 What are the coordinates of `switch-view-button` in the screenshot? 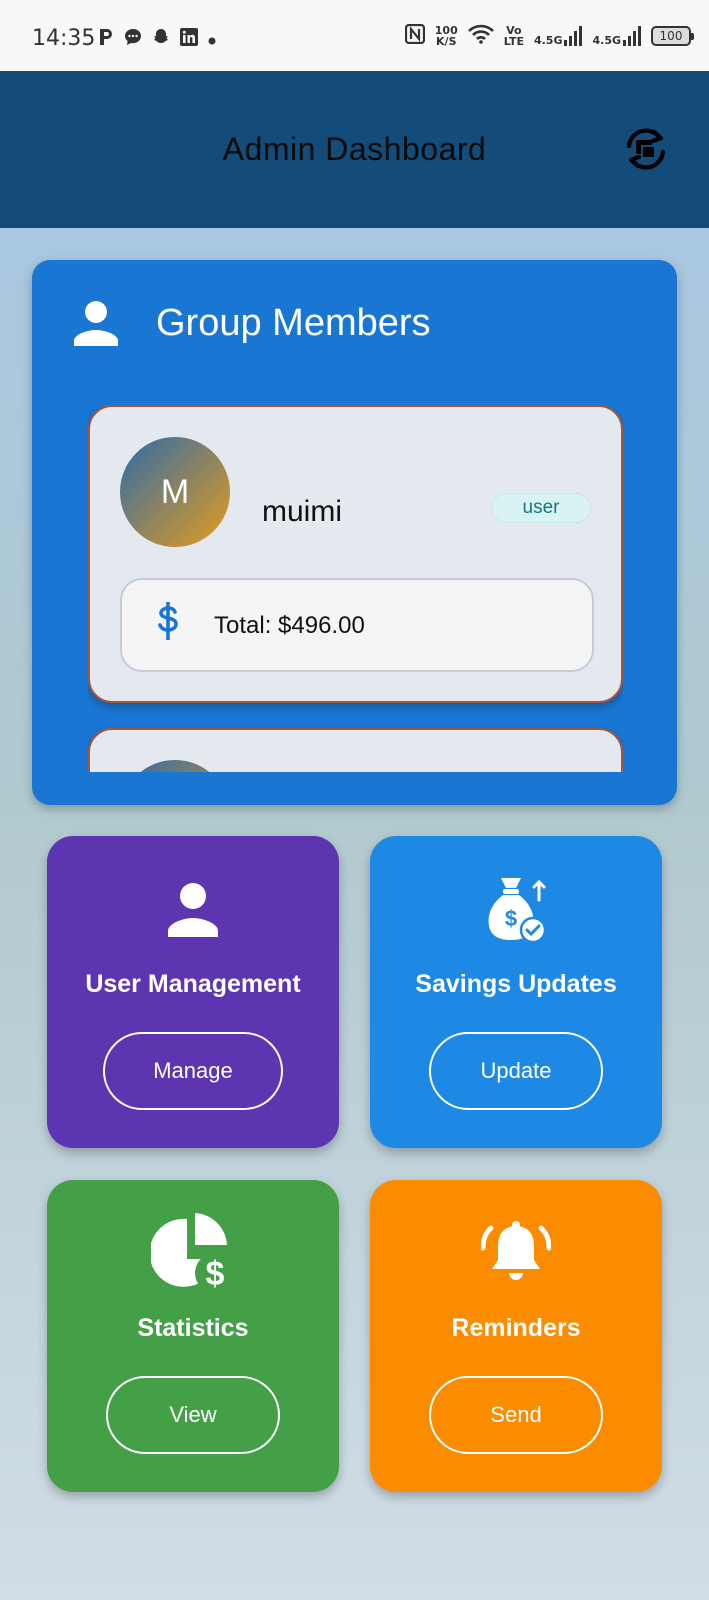 It's located at (646, 149).